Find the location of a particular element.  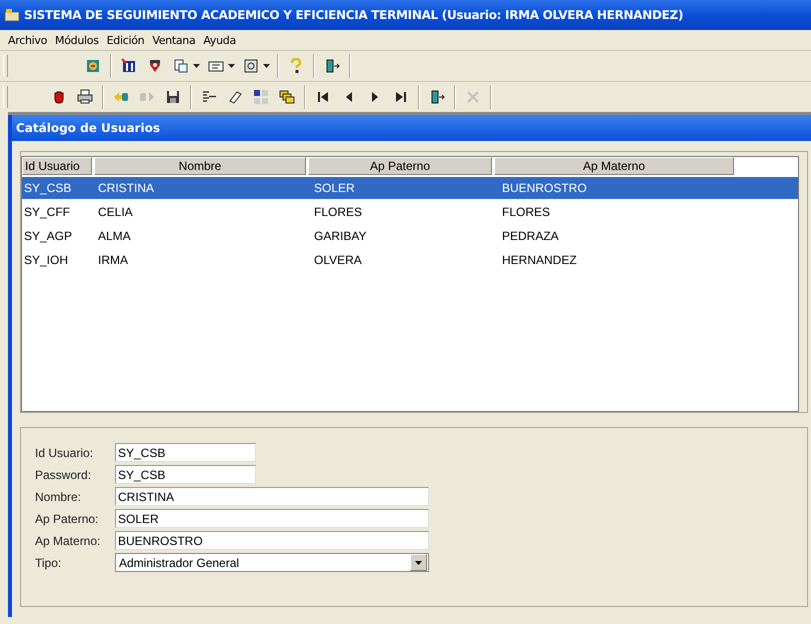

column-header: Ap Materno is located at coordinates (614, 166).